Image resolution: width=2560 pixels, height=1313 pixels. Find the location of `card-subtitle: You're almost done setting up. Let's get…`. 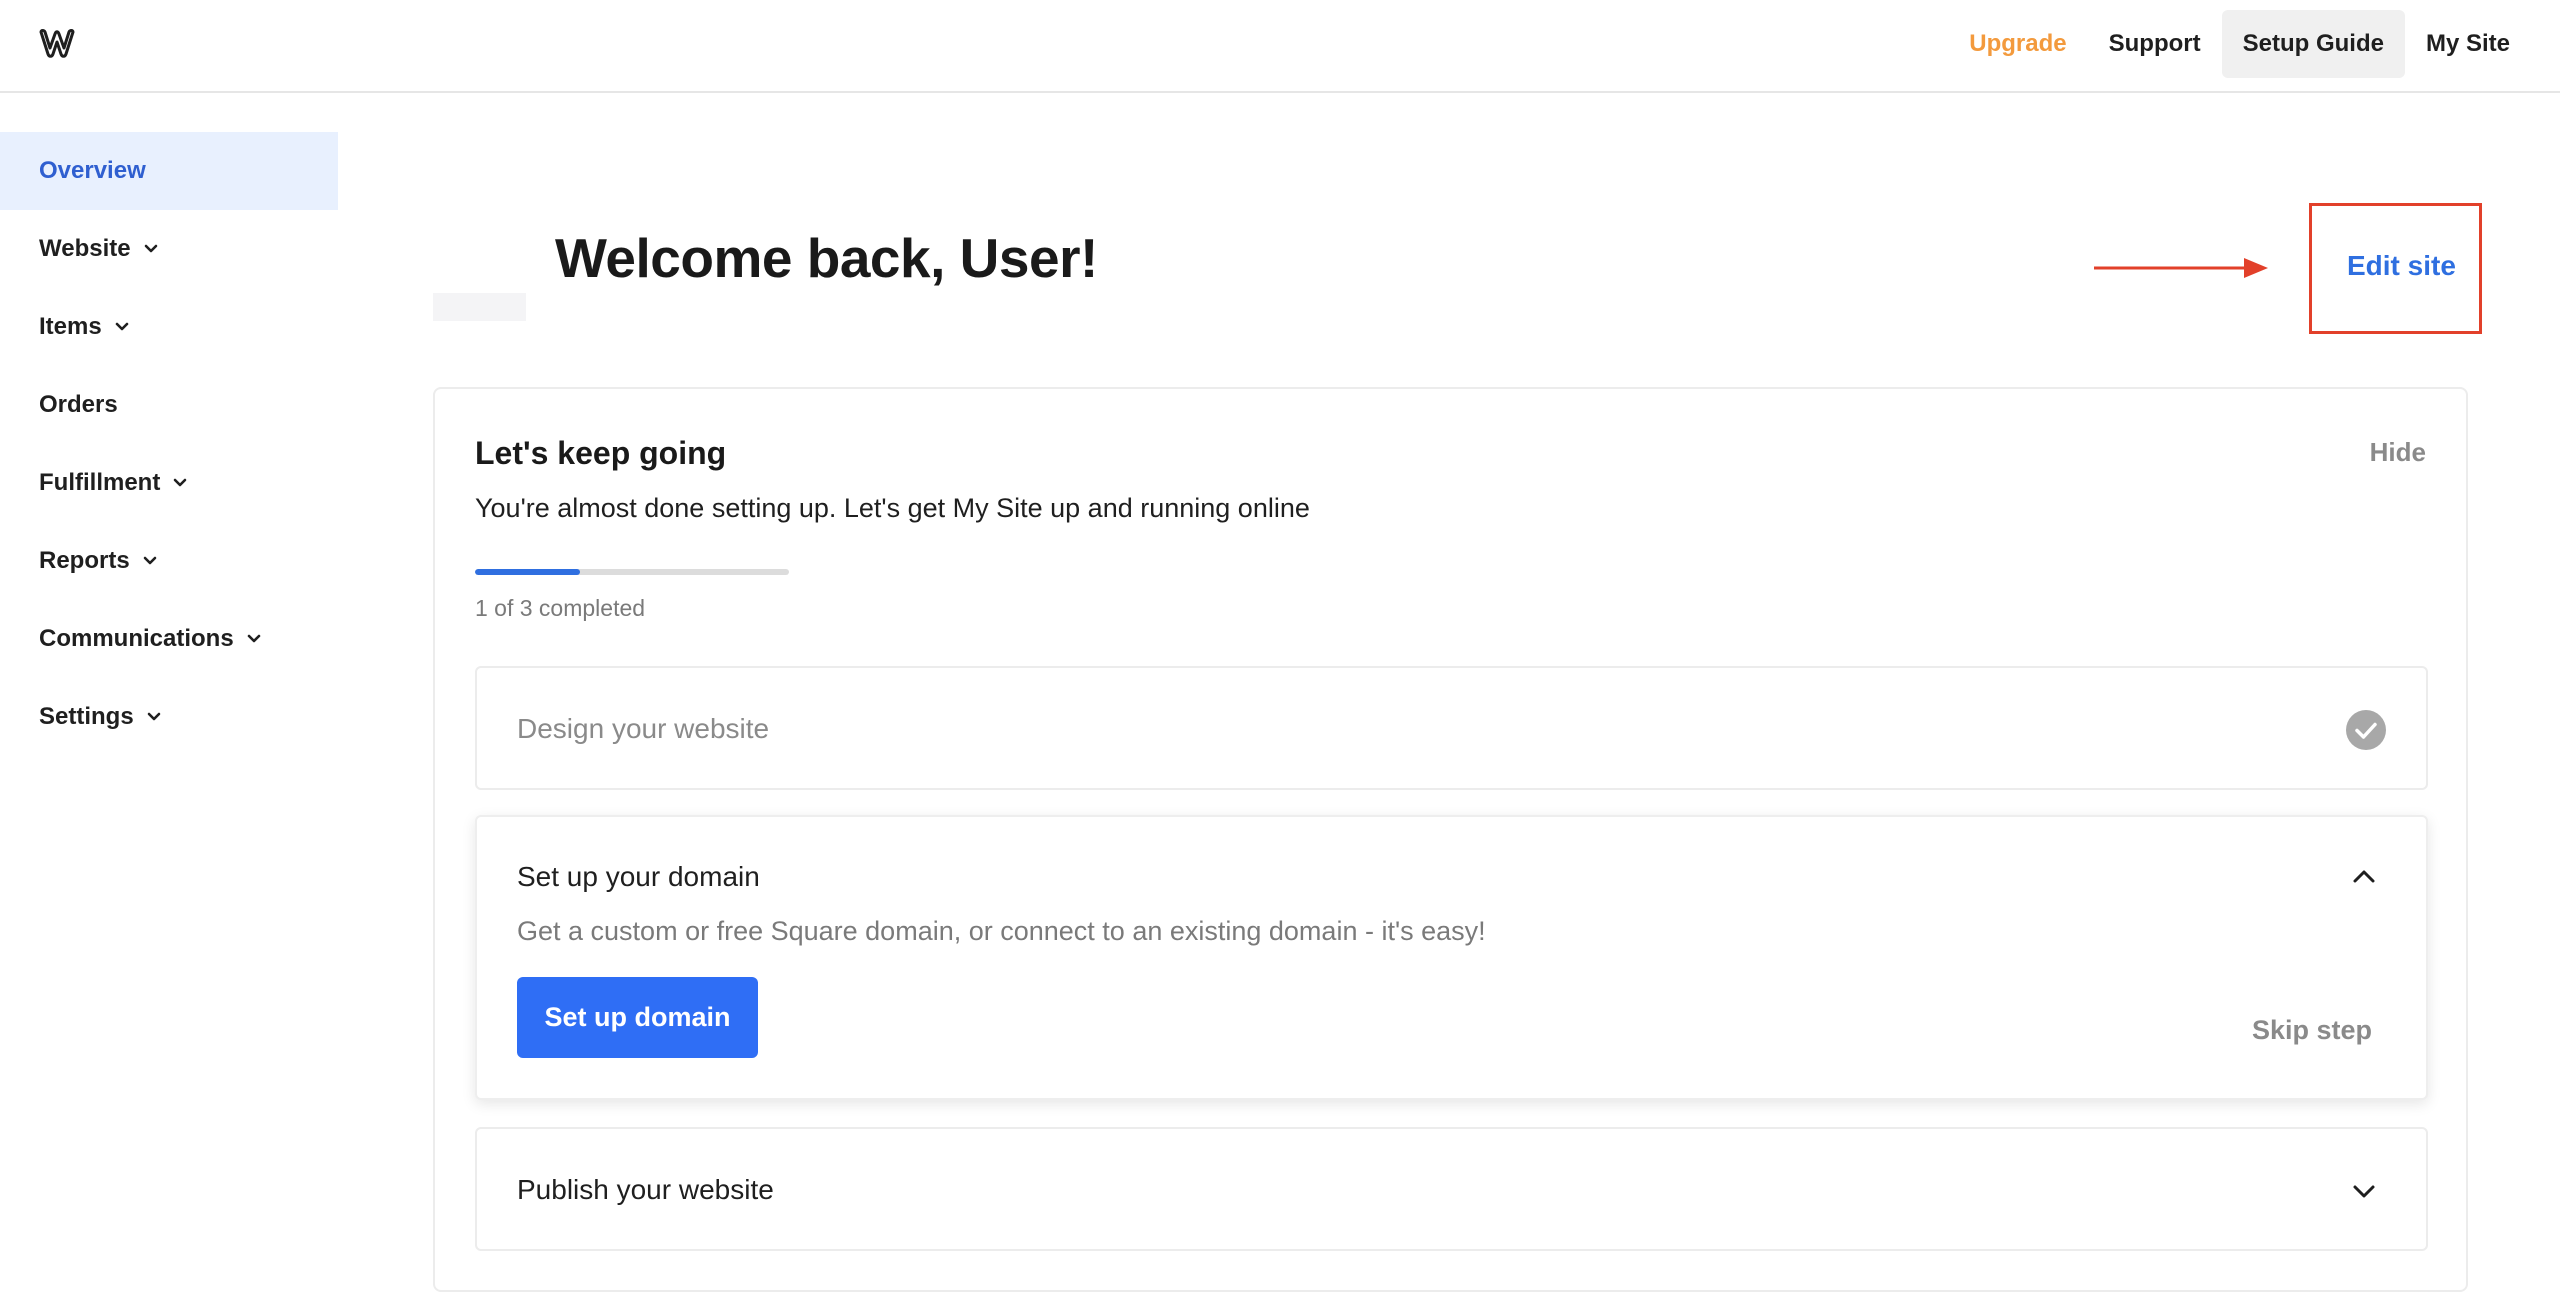

card-subtitle: You're almost done setting up. Let's get… is located at coordinates (892, 508).